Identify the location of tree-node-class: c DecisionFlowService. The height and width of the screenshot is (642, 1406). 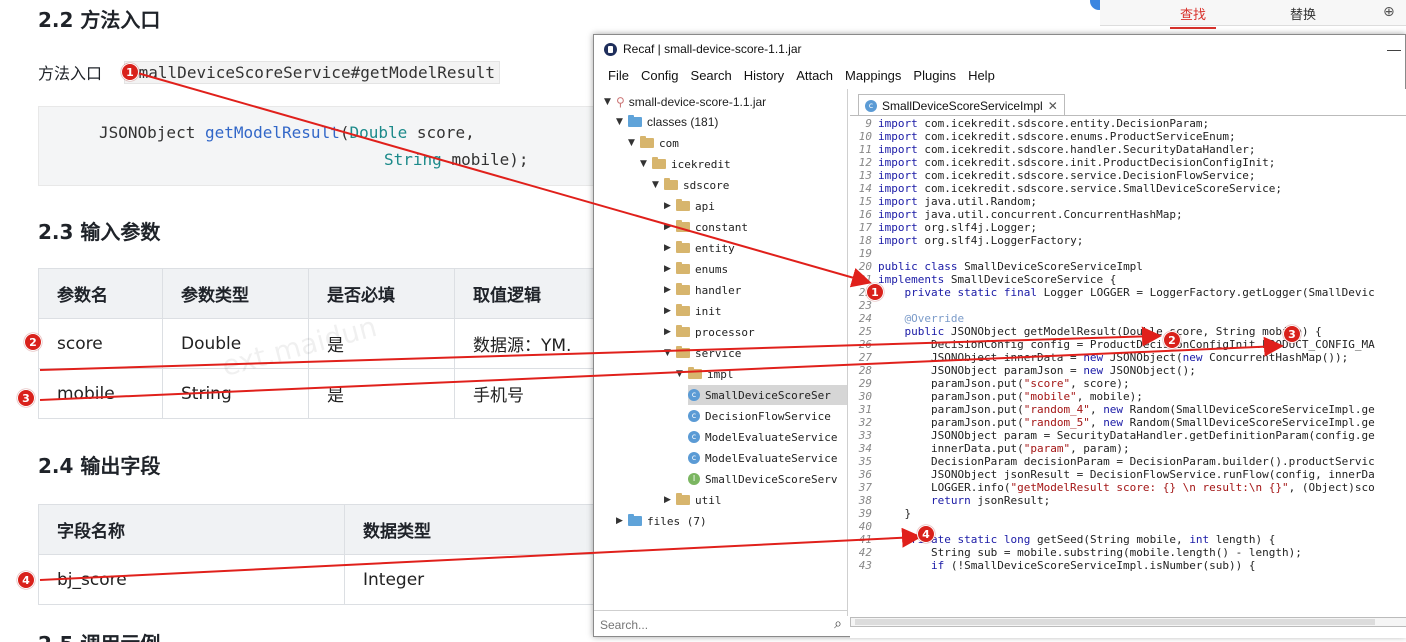
(759, 416).